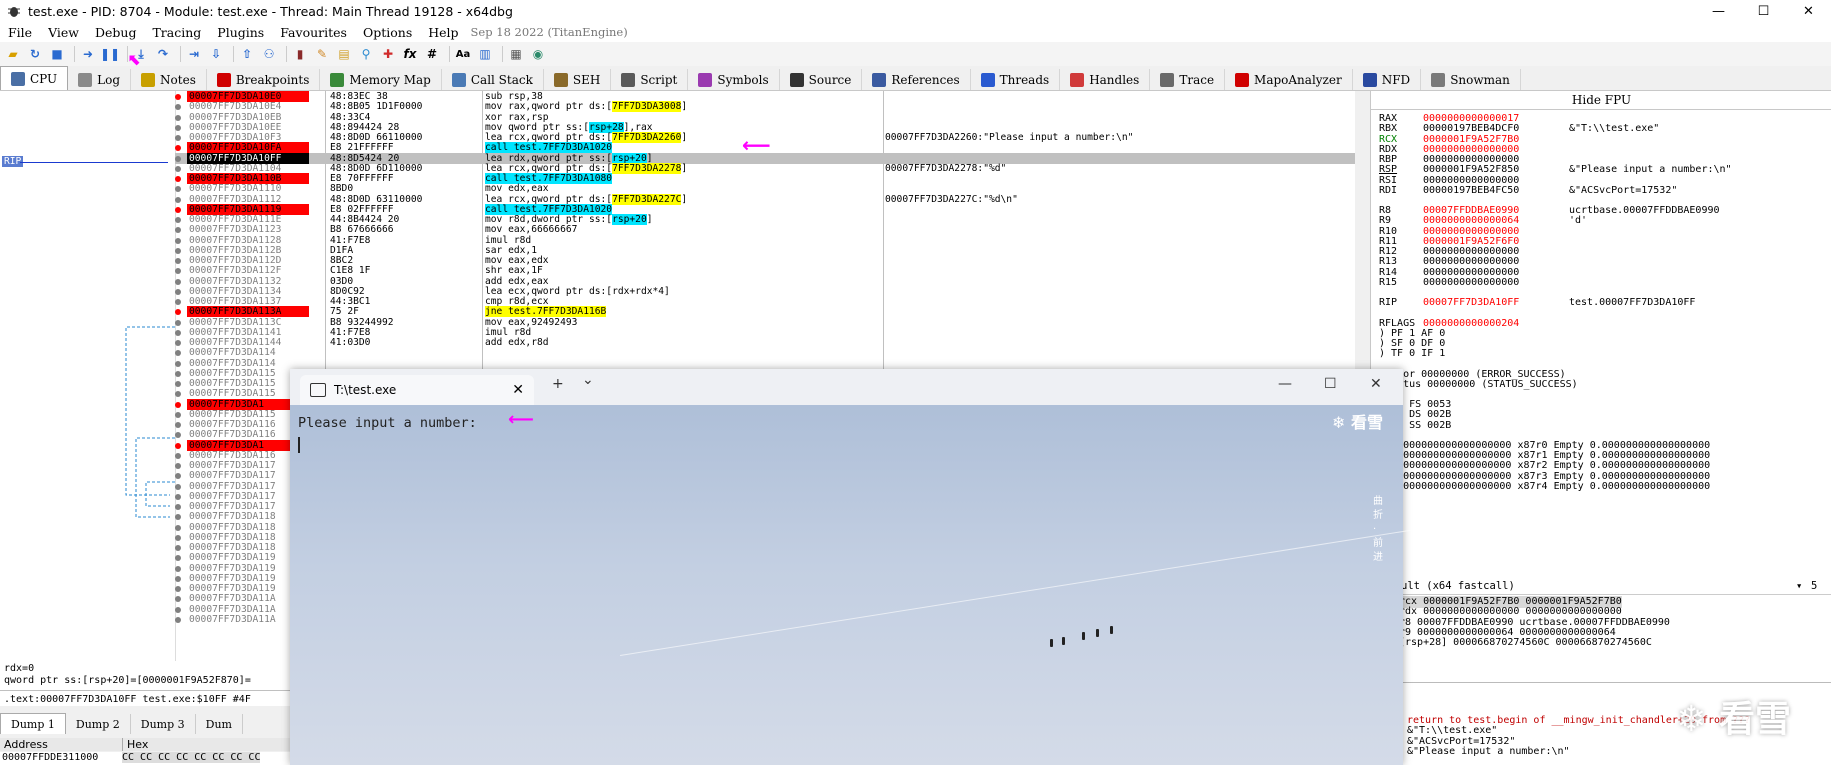 The height and width of the screenshot is (765, 1831). What do you see at coordinates (1471, 79) in the screenshot?
I see `tab-snowman: Snowman` at bounding box center [1471, 79].